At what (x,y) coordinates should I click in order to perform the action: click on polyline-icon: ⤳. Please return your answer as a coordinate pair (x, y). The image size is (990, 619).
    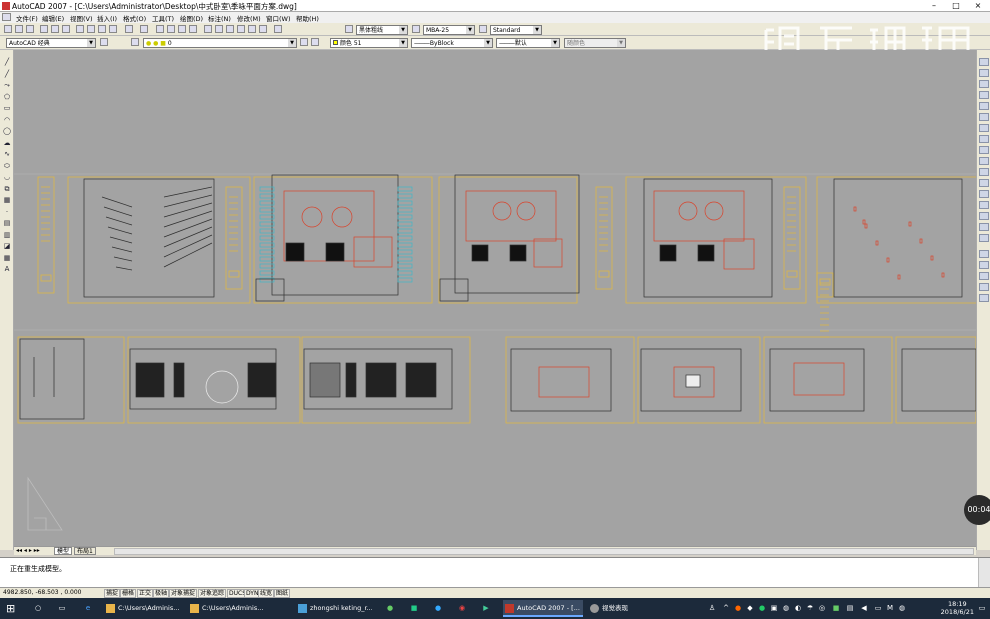
    Looking at the image, I should click on (7, 85).